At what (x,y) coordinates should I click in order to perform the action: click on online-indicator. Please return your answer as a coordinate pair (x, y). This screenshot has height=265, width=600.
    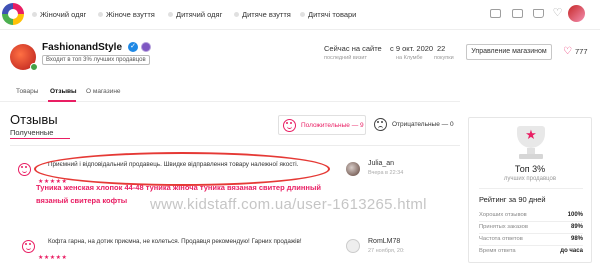
    Looking at the image, I should click on (34, 67).